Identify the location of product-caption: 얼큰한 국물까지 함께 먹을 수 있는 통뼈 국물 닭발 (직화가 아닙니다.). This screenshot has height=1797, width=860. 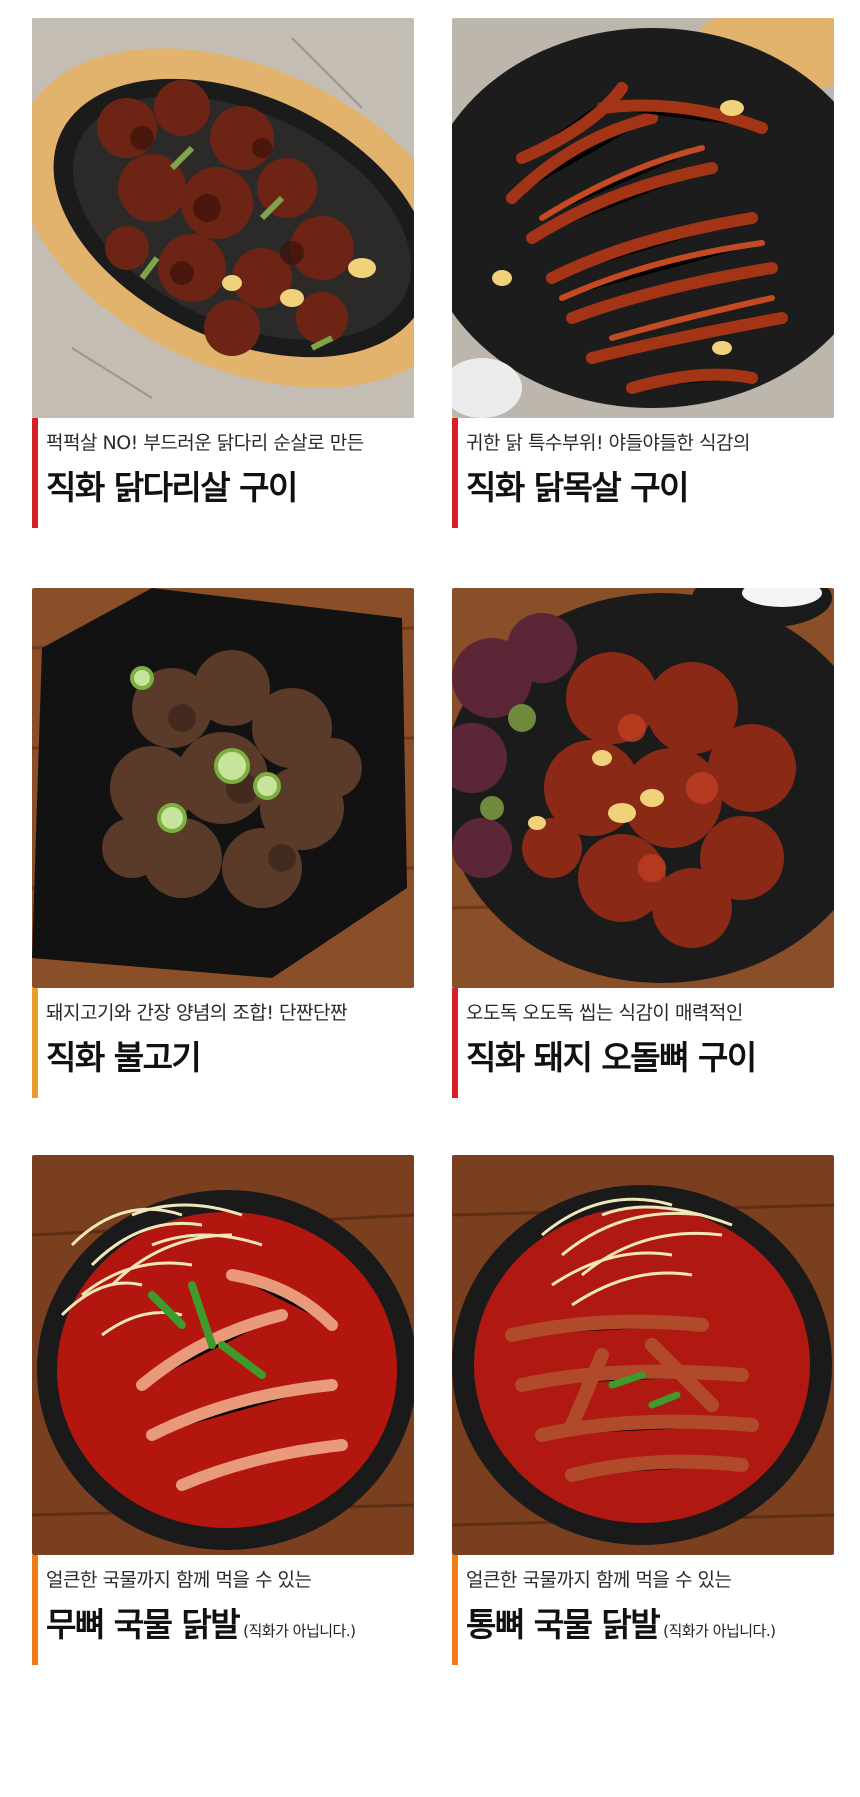
(643, 1611).